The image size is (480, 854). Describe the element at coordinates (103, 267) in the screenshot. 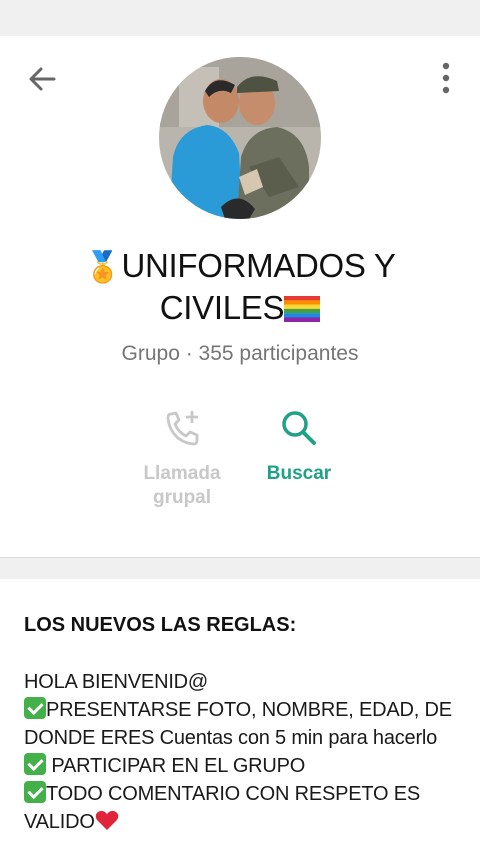

I see `medal-emoji: 🏅` at that location.